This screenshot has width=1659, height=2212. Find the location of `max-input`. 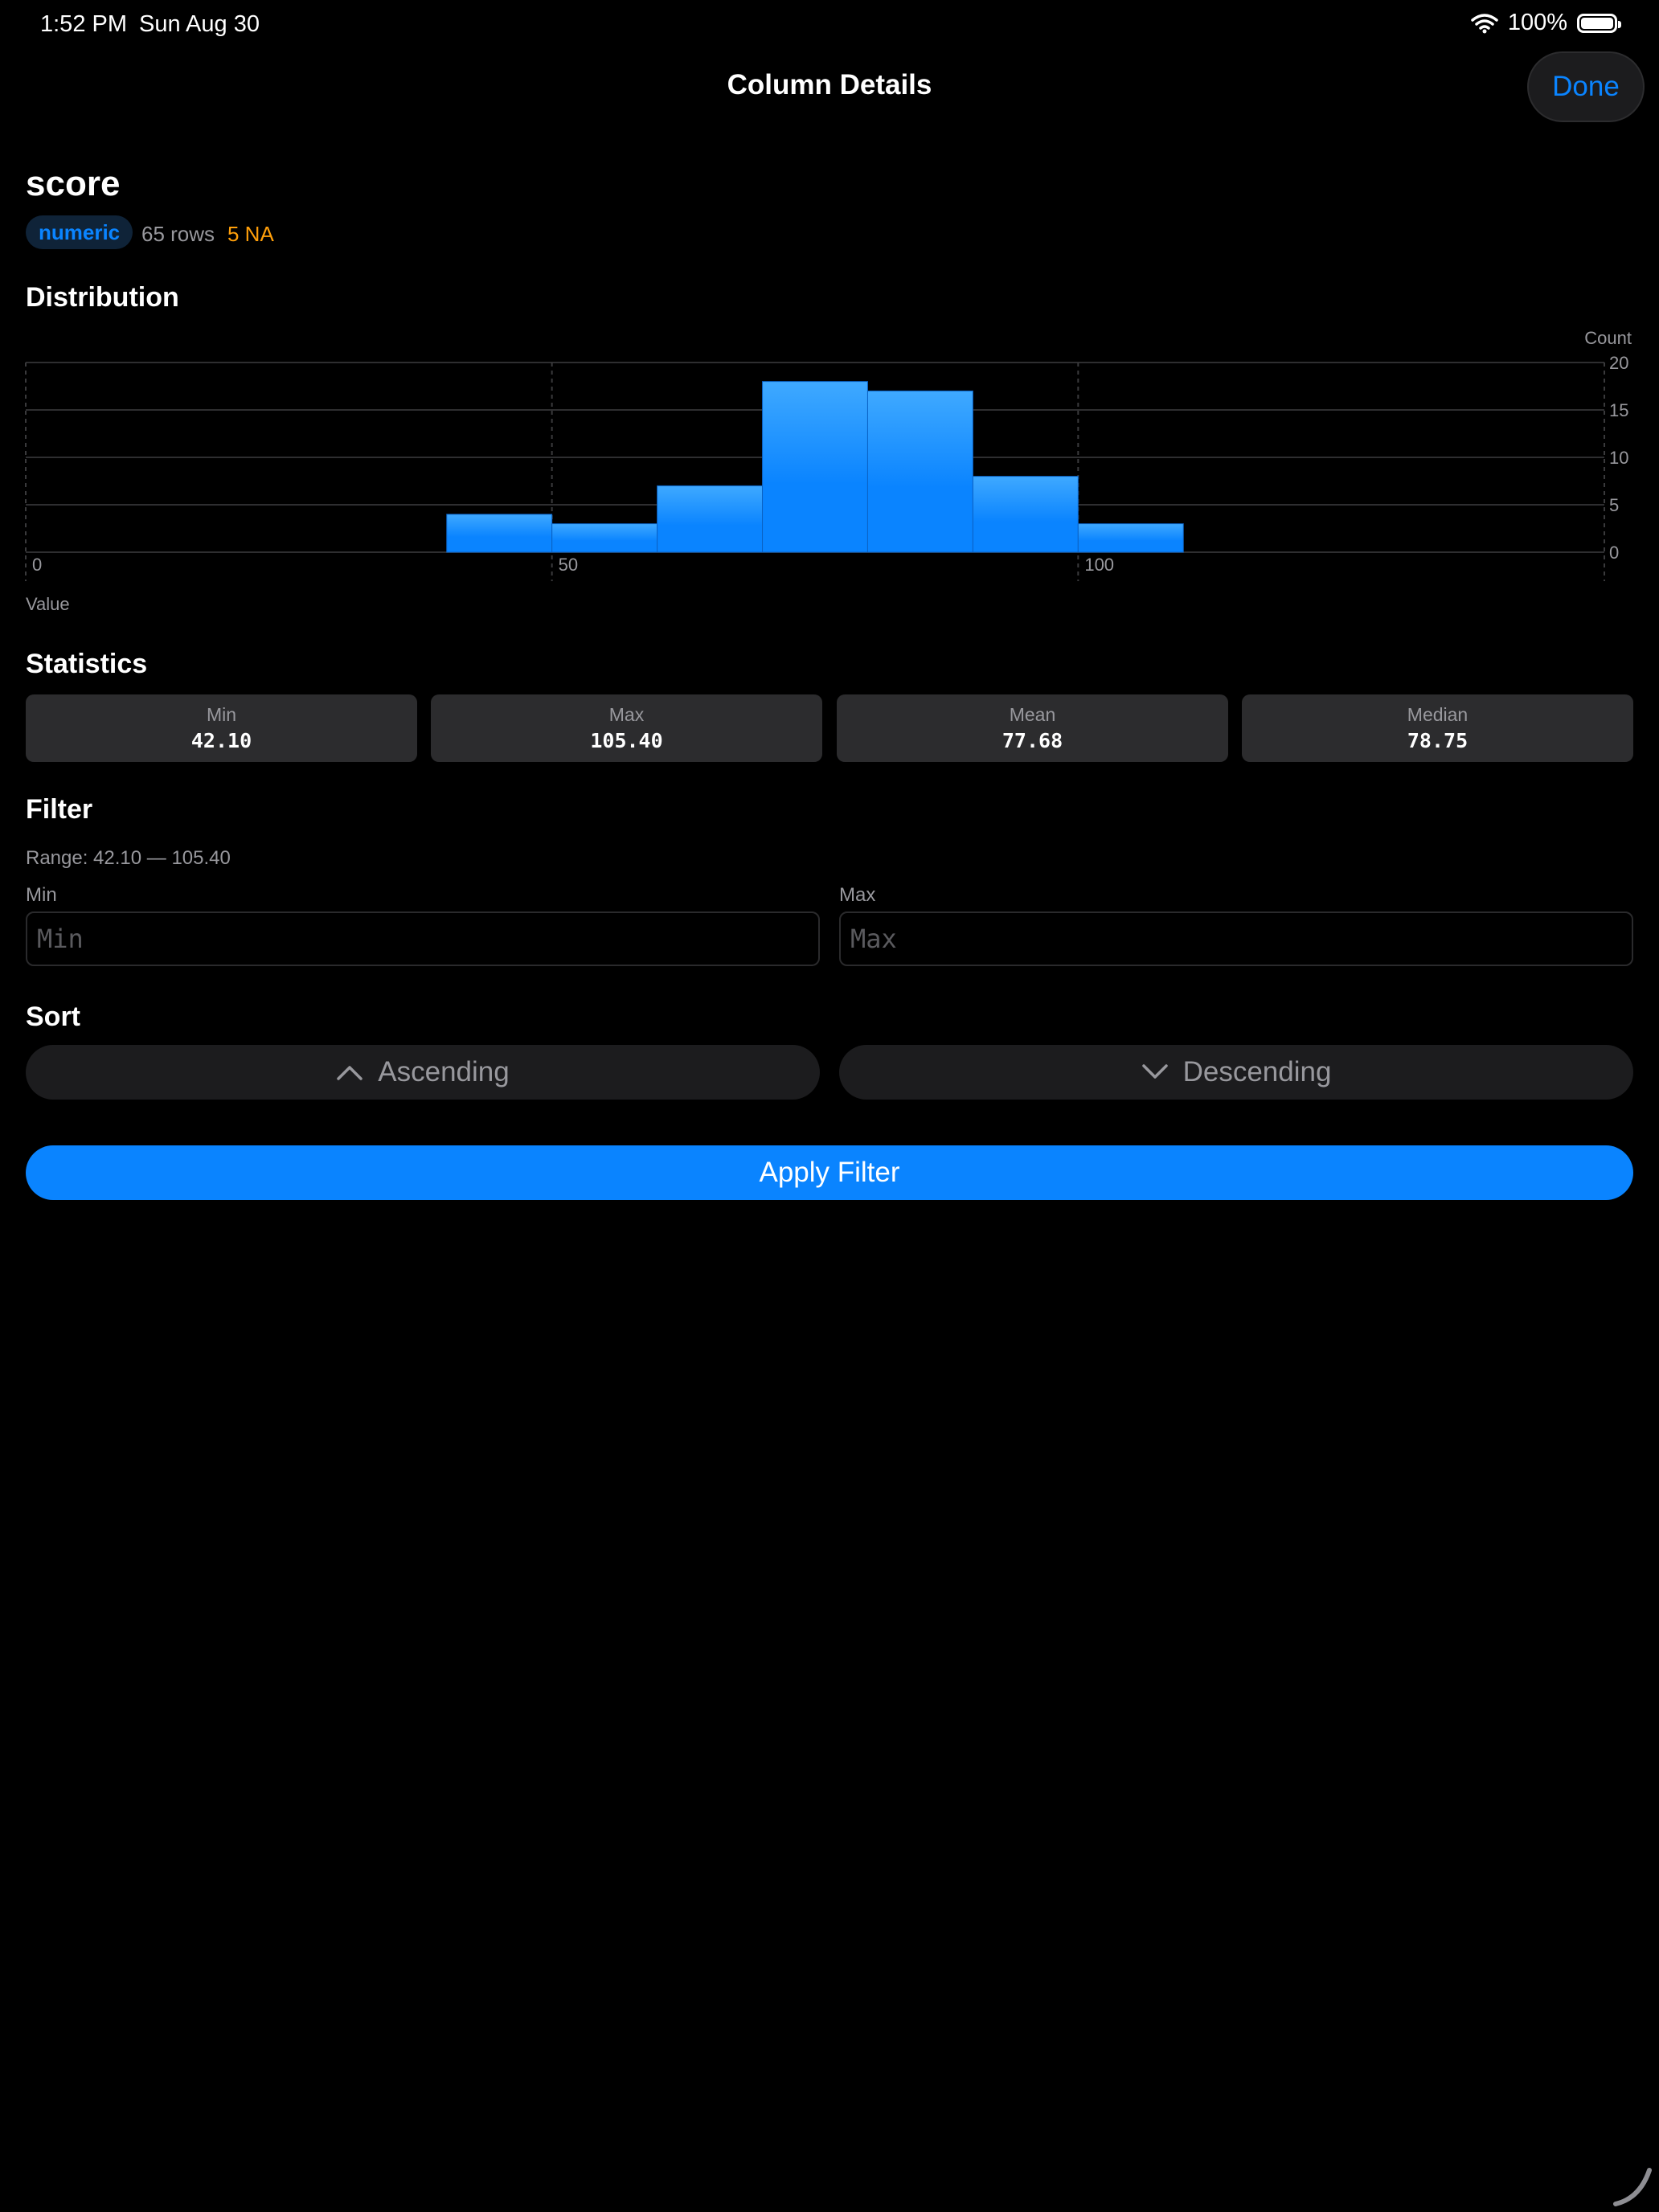

max-input is located at coordinates (1236, 938).